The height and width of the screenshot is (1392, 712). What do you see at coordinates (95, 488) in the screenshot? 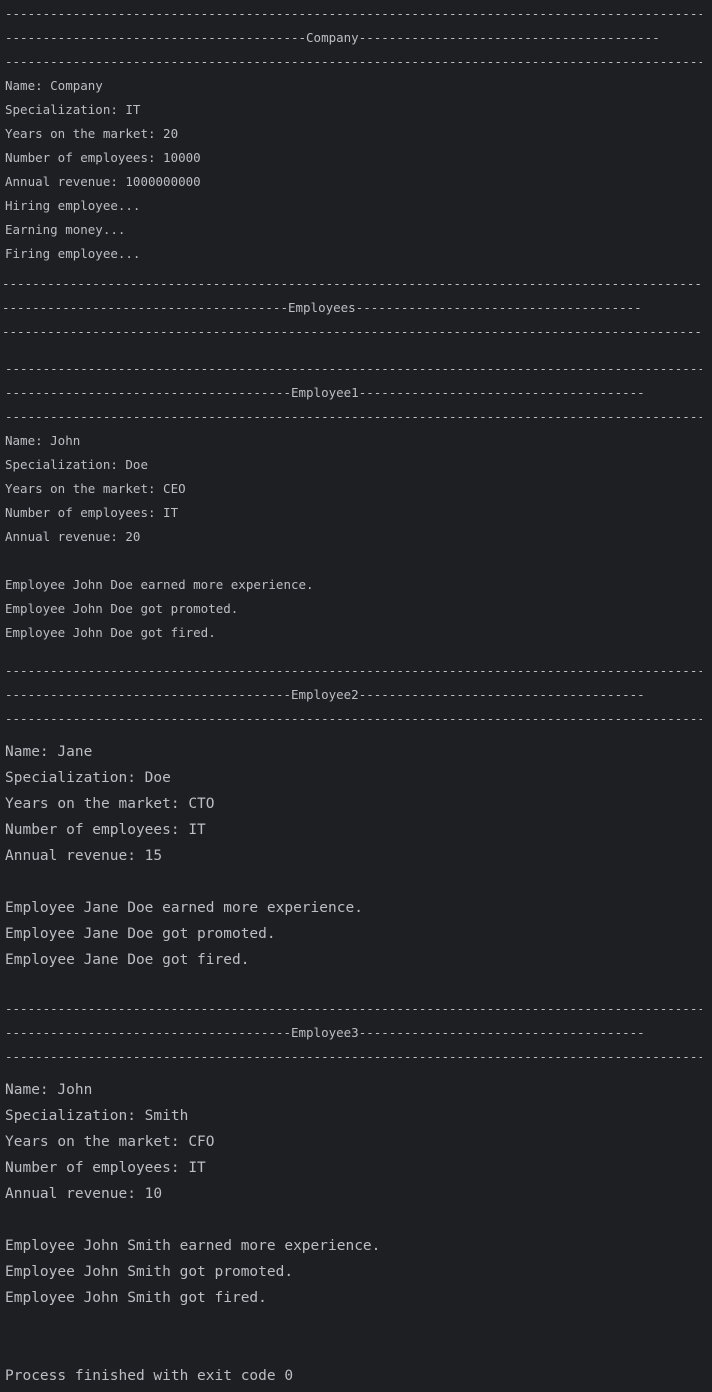
I see `employee1-years-line: Years on the market: CEO` at bounding box center [95, 488].